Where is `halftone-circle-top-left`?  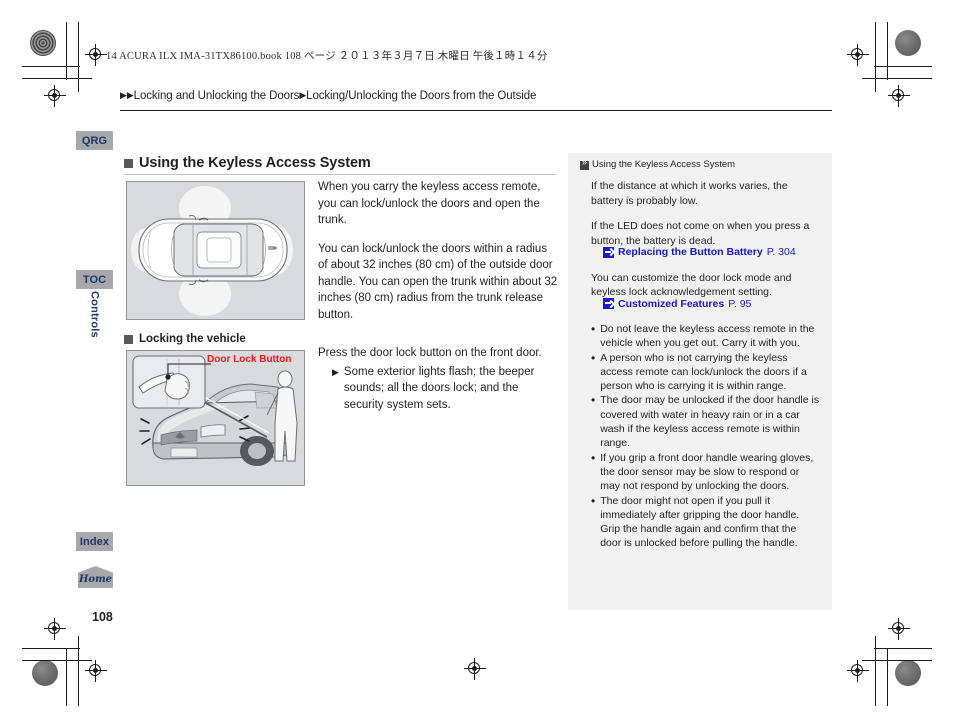 halftone-circle-top-left is located at coordinates (43, 43).